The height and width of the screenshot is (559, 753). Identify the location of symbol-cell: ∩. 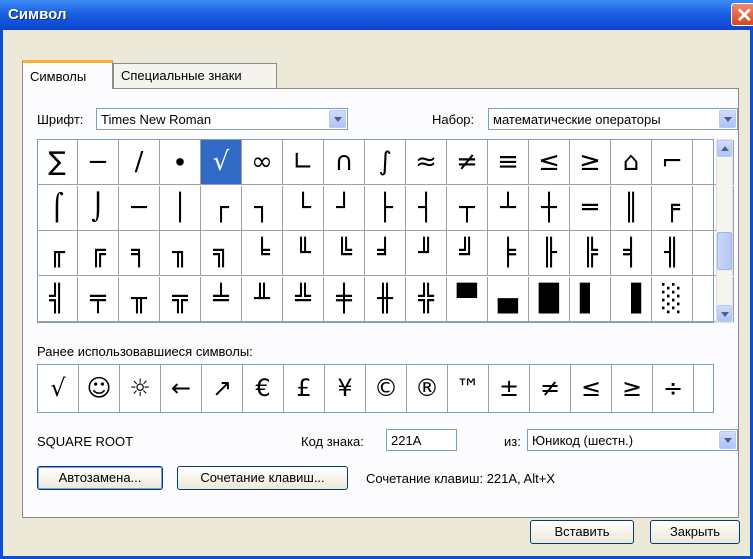
(344, 162).